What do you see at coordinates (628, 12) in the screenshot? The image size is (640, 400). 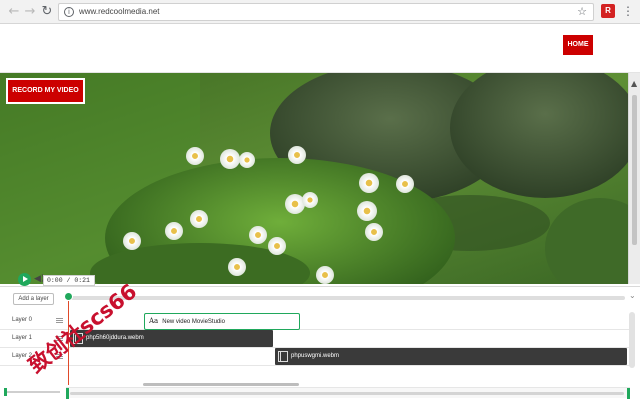 I see `browser-menu-icon: ⋮` at bounding box center [628, 12].